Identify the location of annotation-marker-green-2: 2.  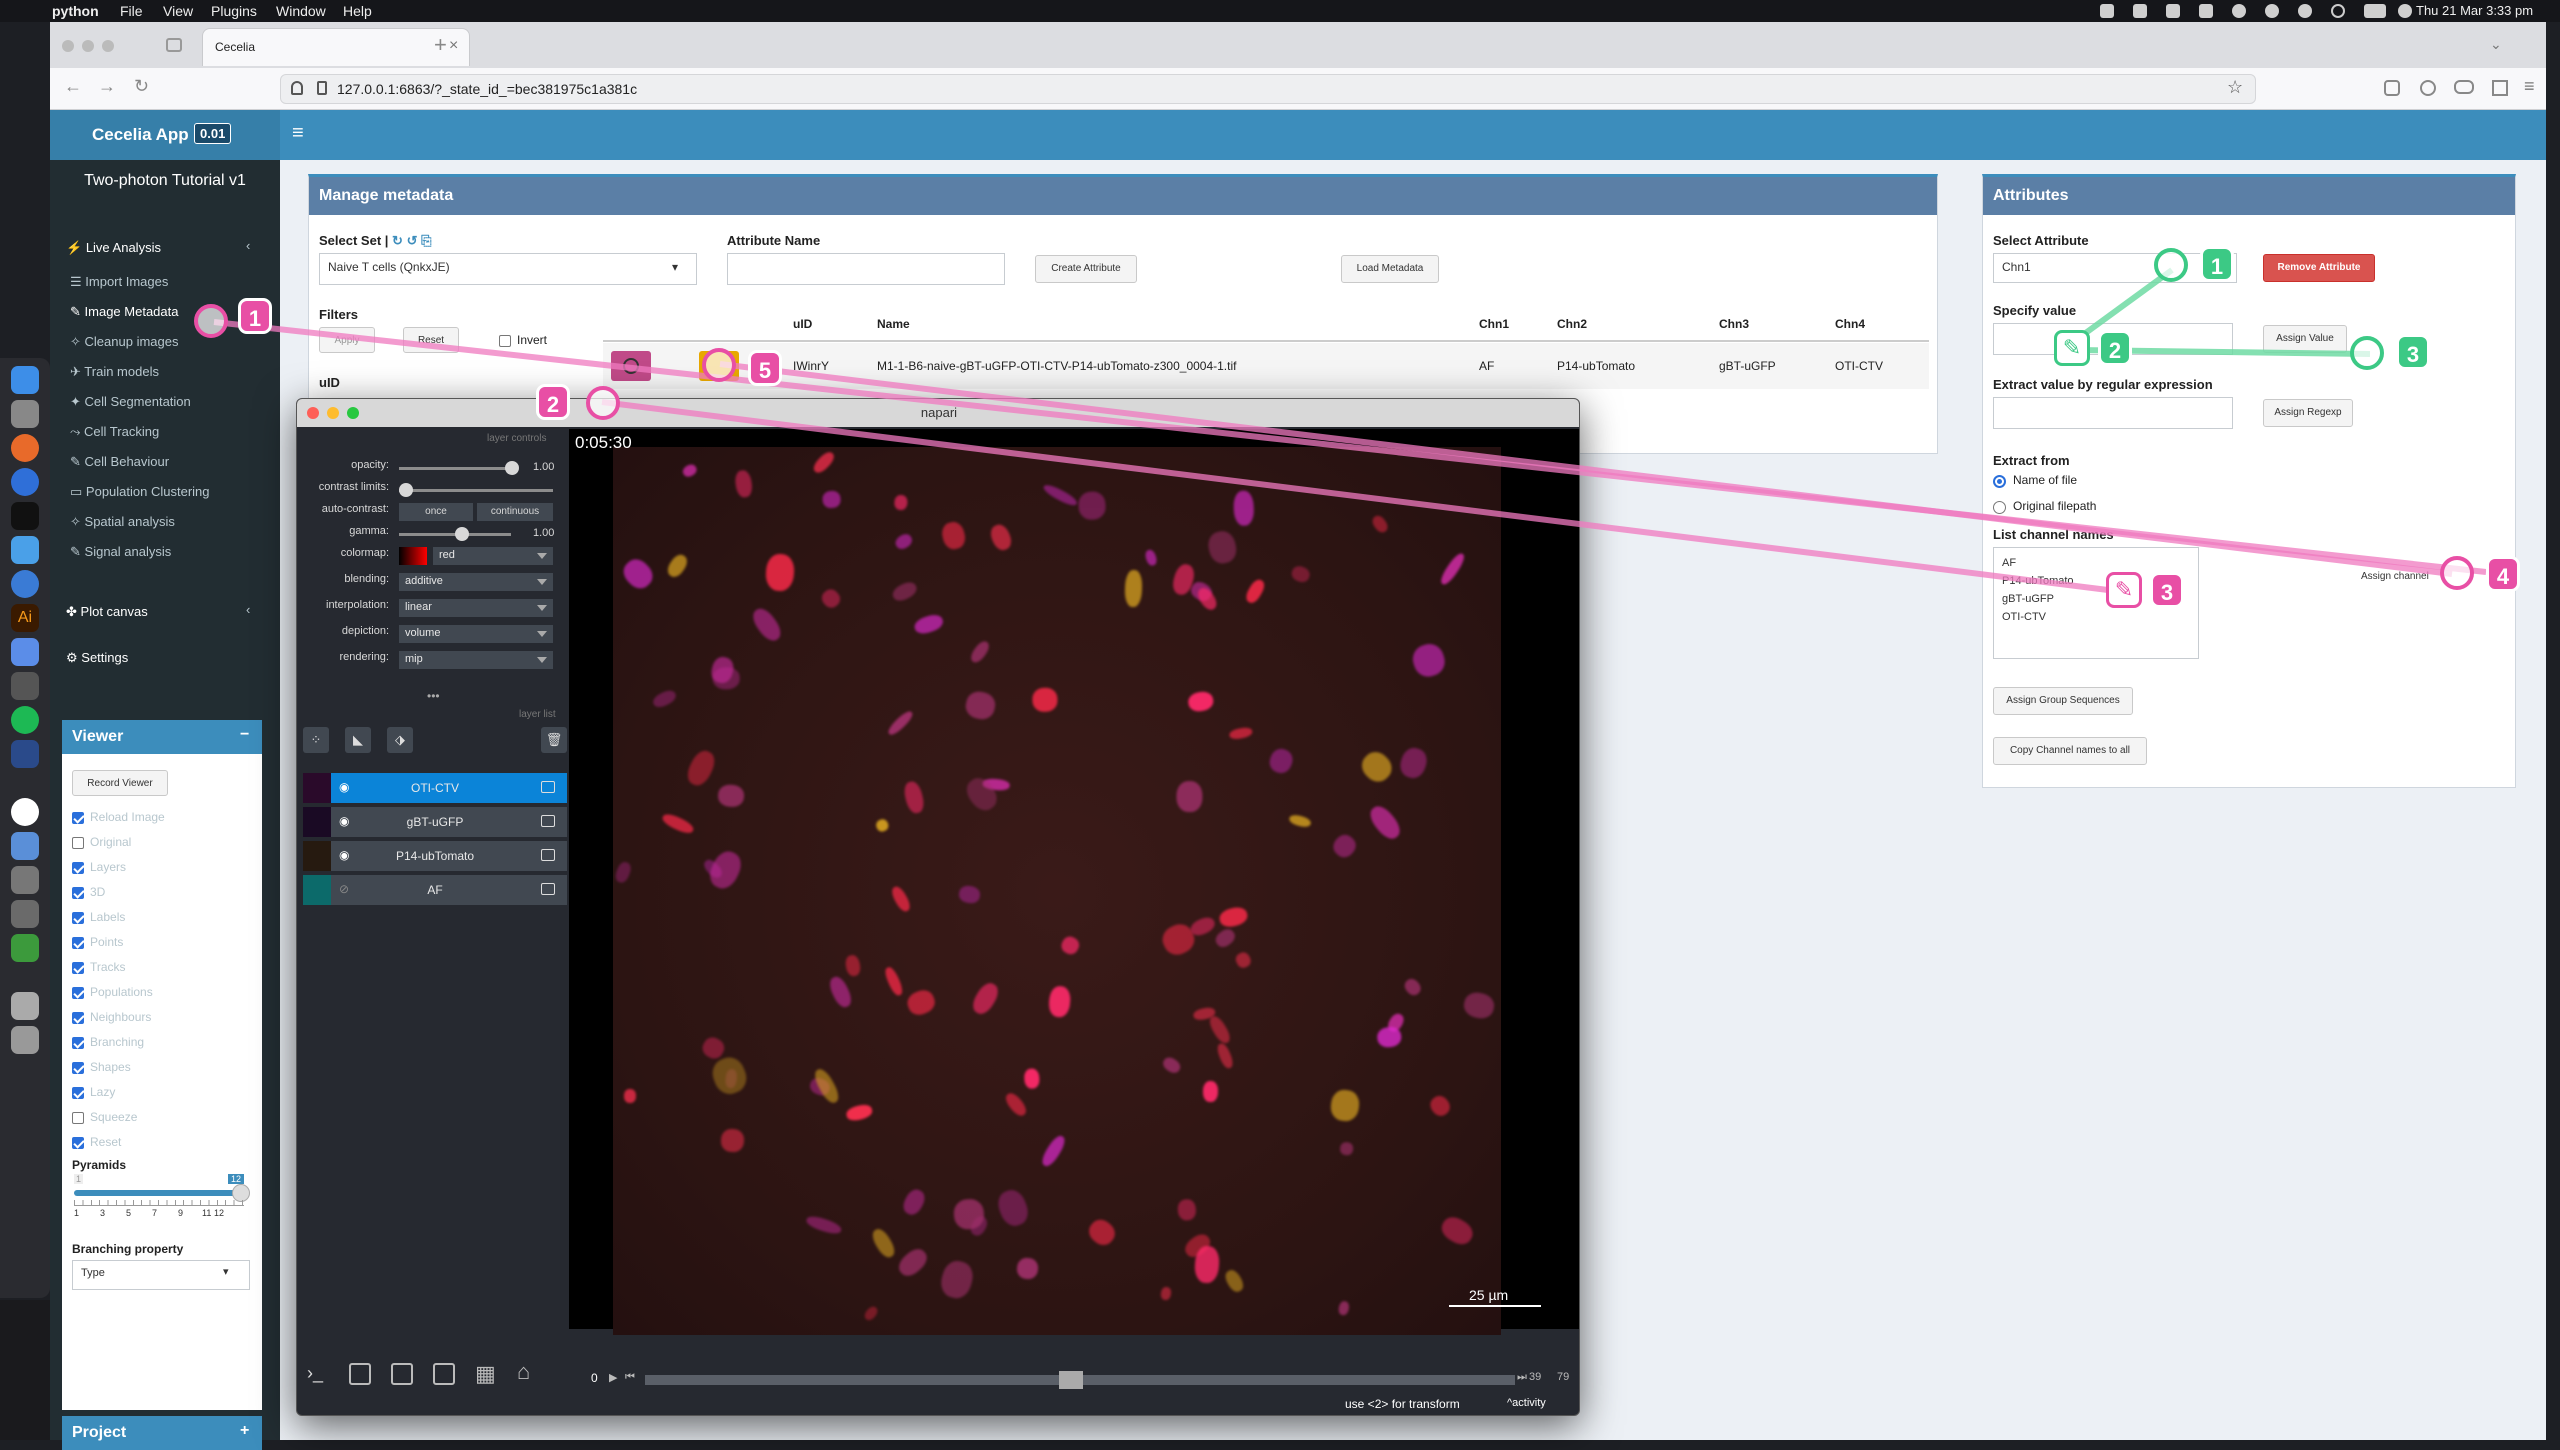
(2115, 348).